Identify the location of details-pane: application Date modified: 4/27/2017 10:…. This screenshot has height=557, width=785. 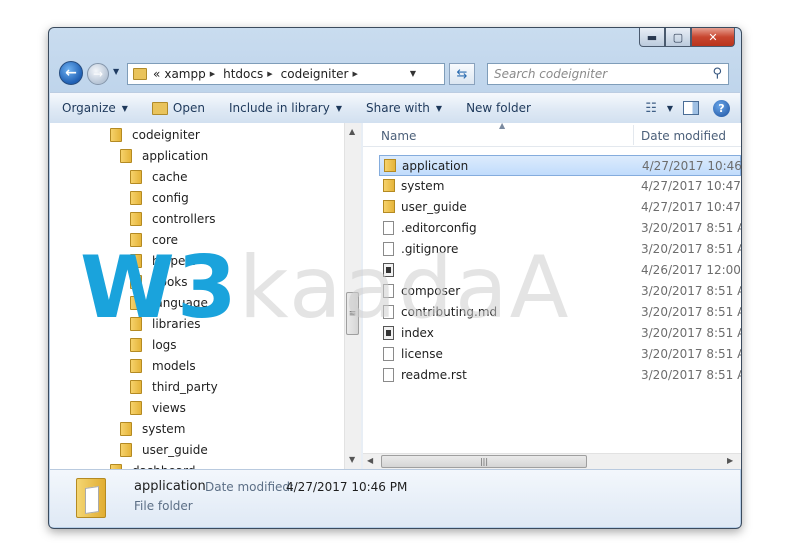
(395, 498).